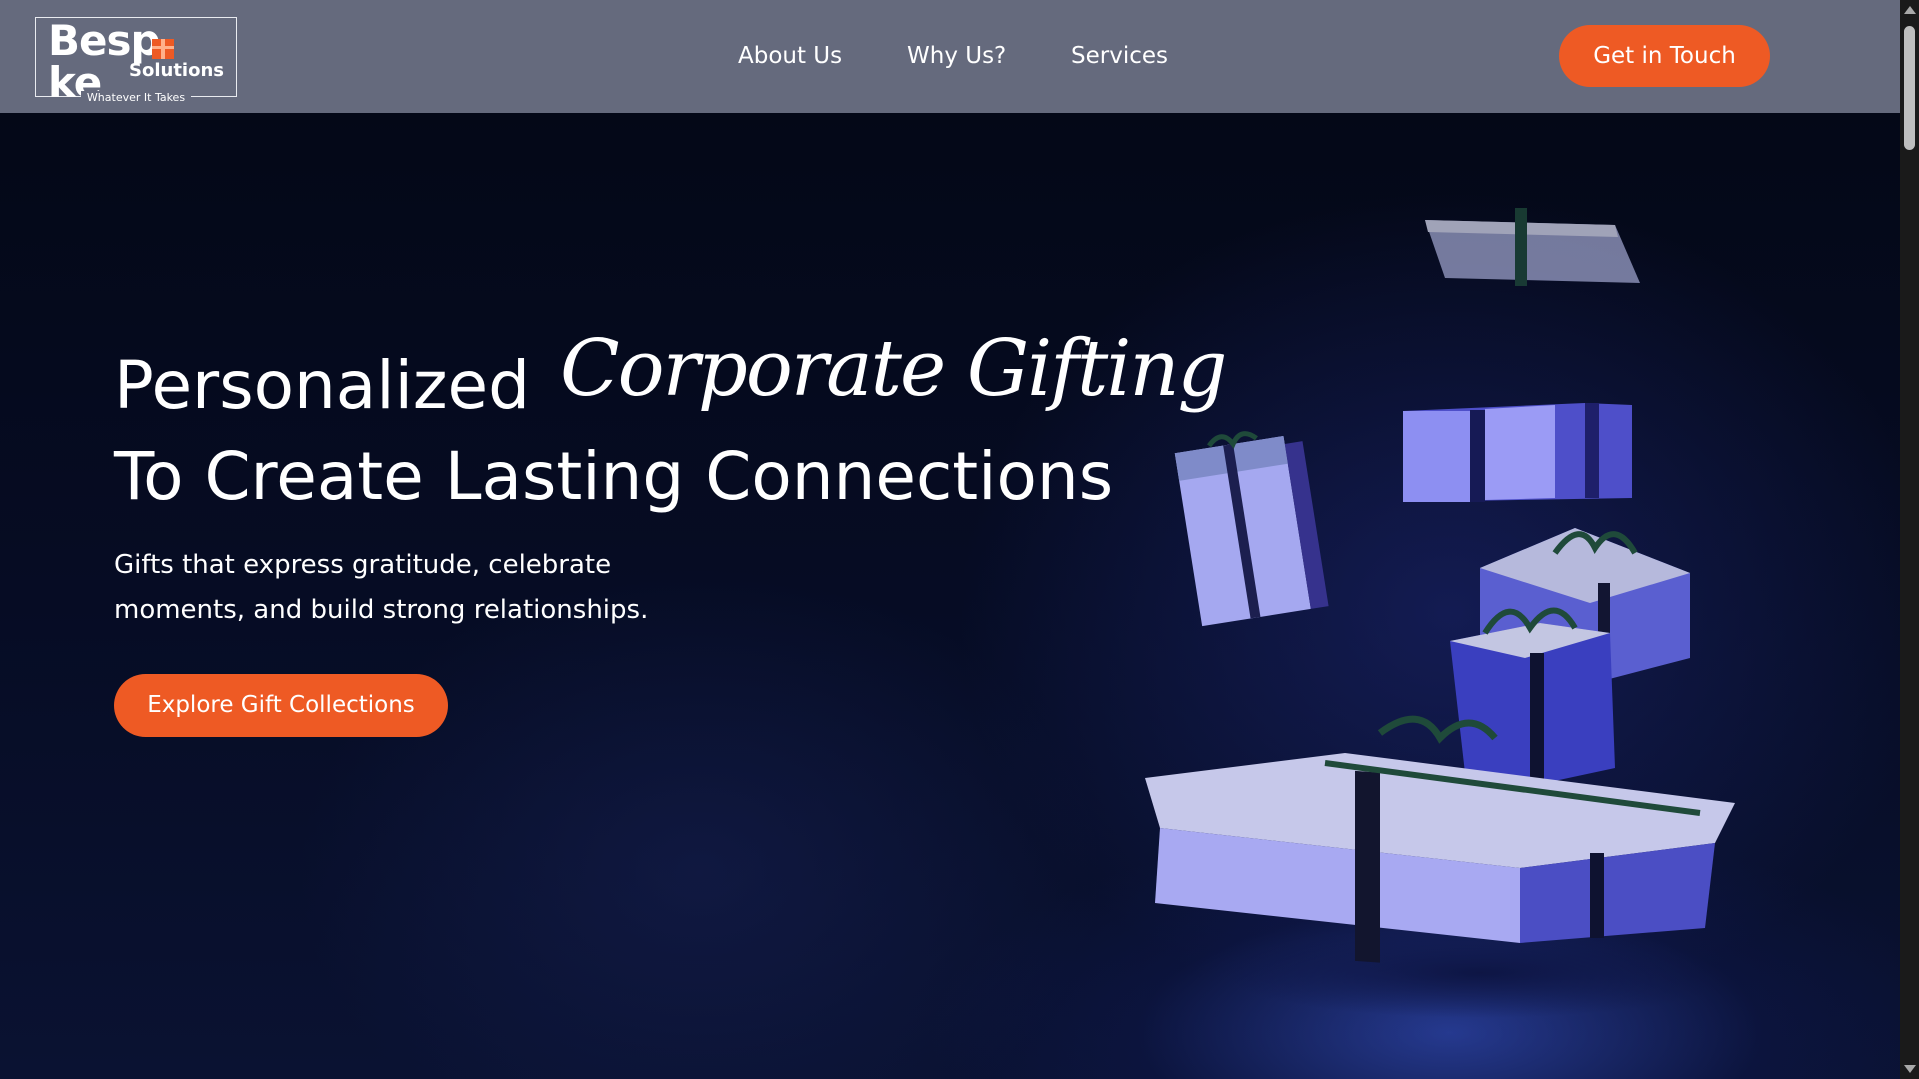  Describe the element at coordinates (1532, 695) in the screenshot. I see `gift-box-center-small` at that location.